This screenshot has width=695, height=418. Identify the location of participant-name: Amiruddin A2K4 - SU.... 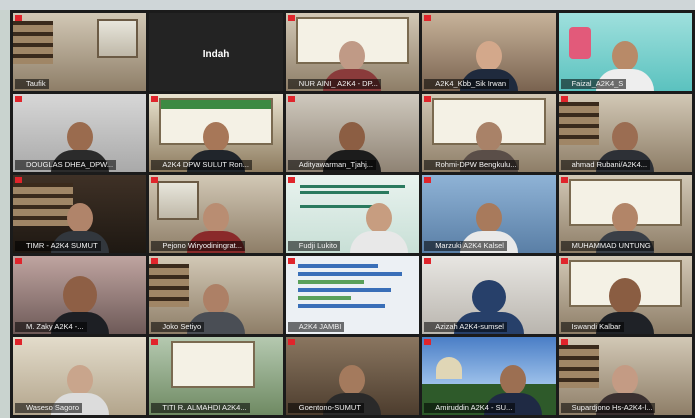
(470, 408).